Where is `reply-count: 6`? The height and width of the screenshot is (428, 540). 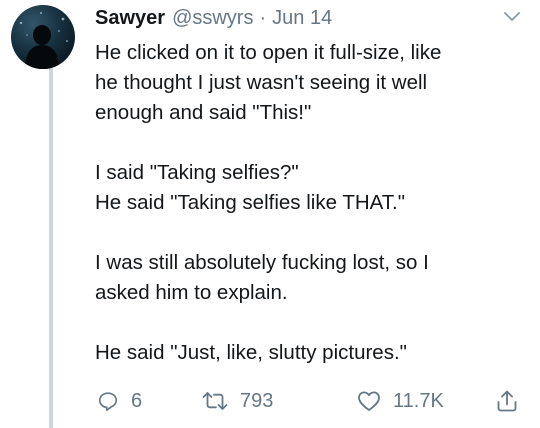
reply-count: 6 is located at coordinates (137, 400).